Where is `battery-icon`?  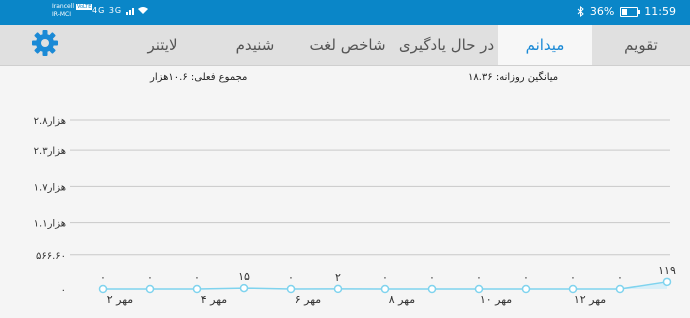 battery-icon is located at coordinates (630, 11).